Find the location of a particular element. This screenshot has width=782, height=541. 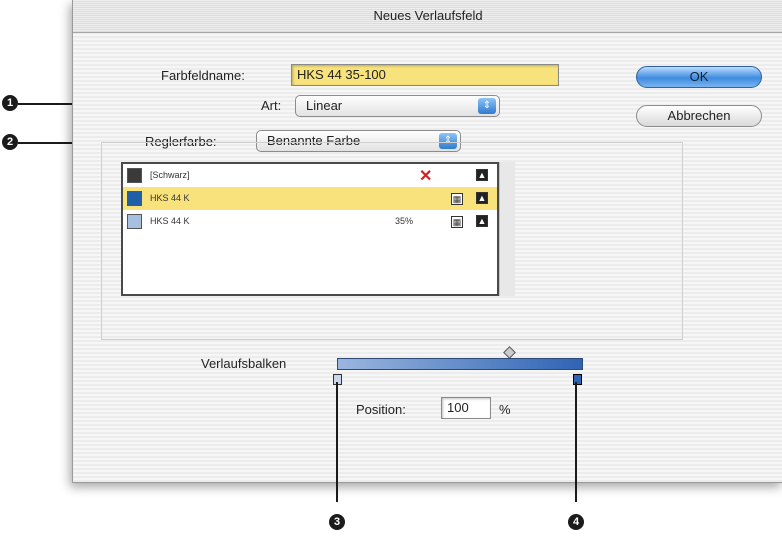

callout-1: 1 is located at coordinates (10, 103).